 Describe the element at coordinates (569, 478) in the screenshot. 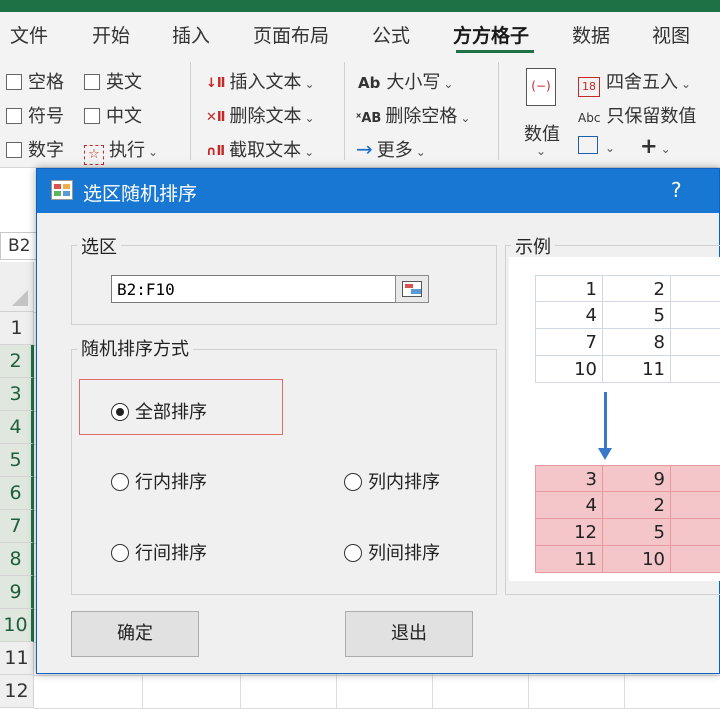

I see `example-cell: 3` at that location.